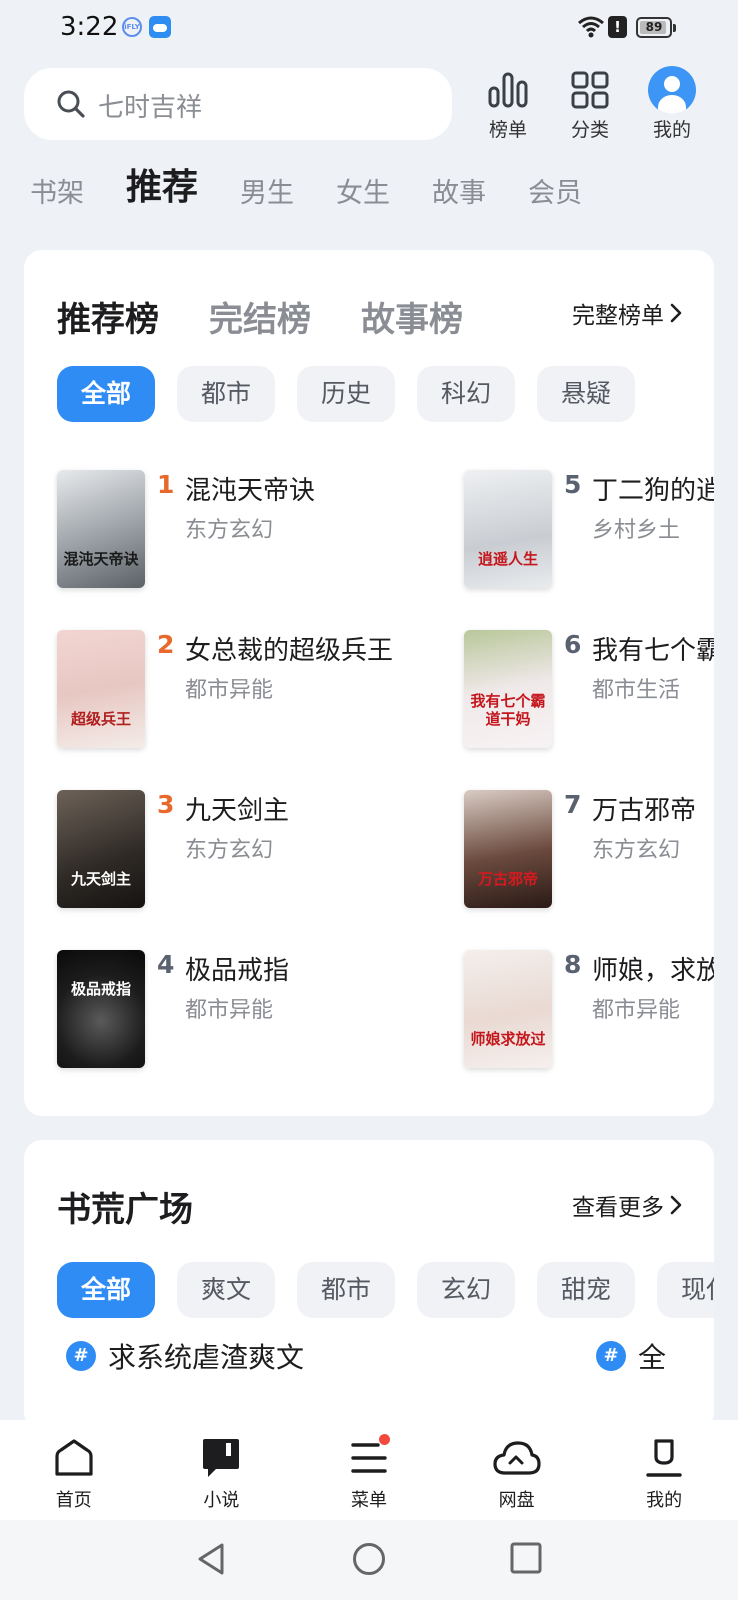 The width and height of the screenshot is (738, 1600). What do you see at coordinates (586, 1290) in the screenshot?
I see `chip-sweet: 甜宠` at bounding box center [586, 1290].